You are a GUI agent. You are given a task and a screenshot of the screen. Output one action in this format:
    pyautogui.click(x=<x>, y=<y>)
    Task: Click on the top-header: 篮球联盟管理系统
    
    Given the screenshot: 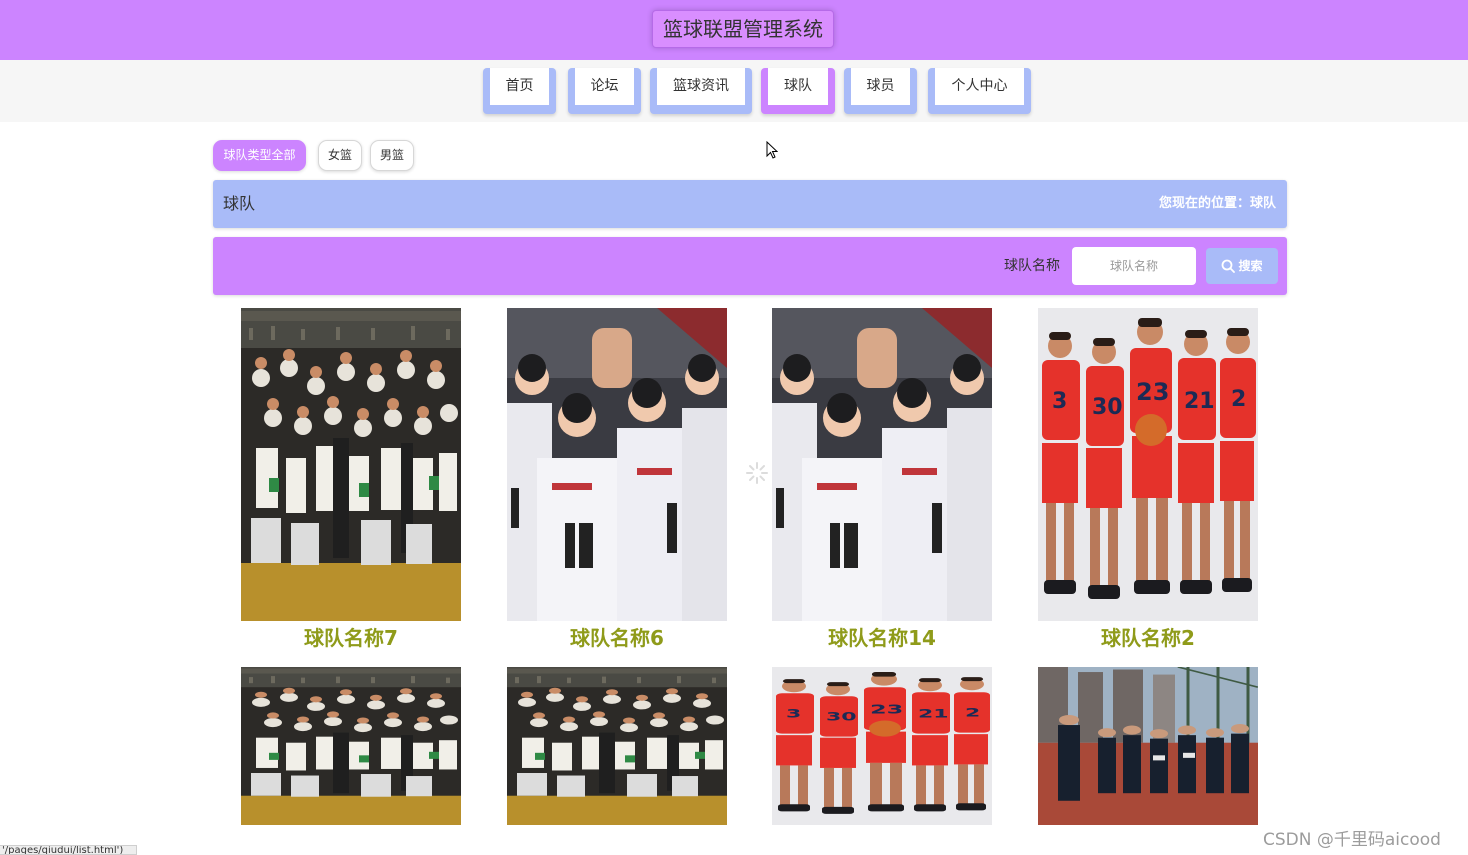 What is the action you would take?
    pyautogui.click(x=734, y=30)
    